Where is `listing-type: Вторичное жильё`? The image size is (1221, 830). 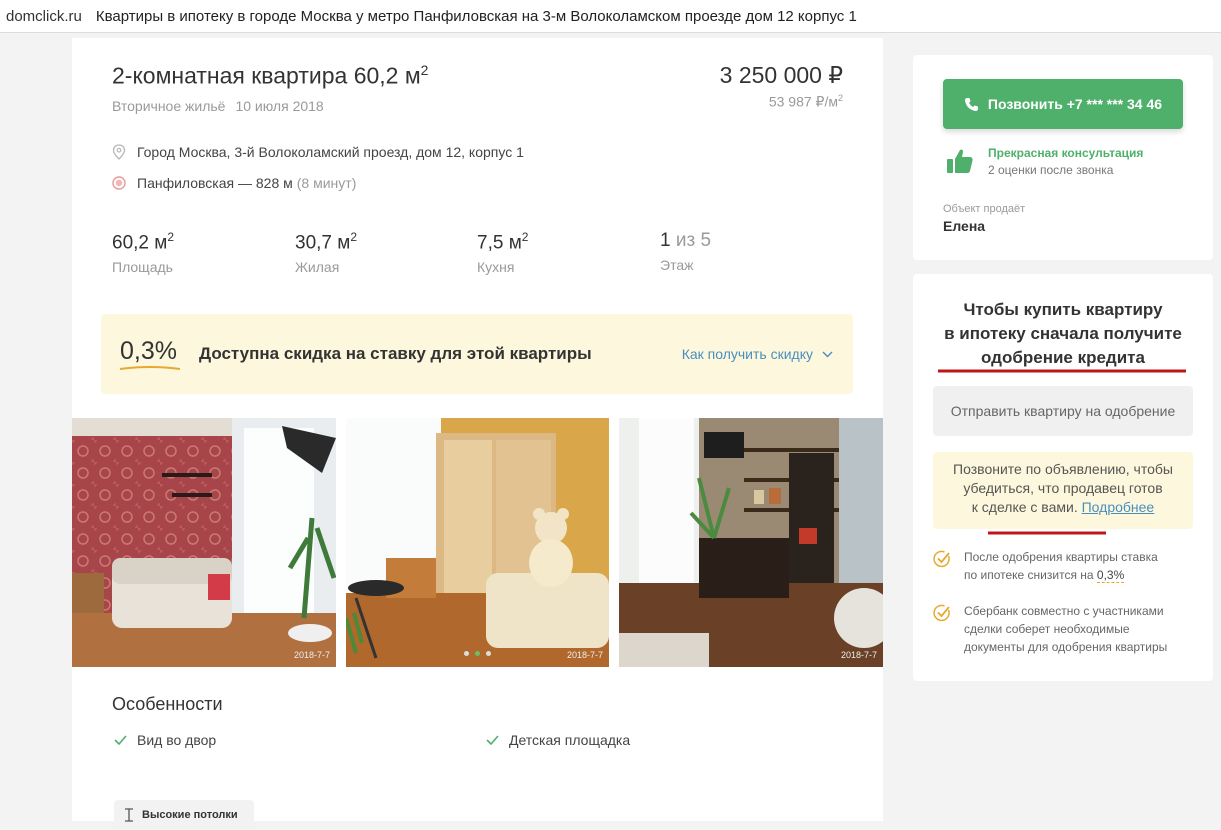
listing-type: Вторичное жильё is located at coordinates (169, 106).